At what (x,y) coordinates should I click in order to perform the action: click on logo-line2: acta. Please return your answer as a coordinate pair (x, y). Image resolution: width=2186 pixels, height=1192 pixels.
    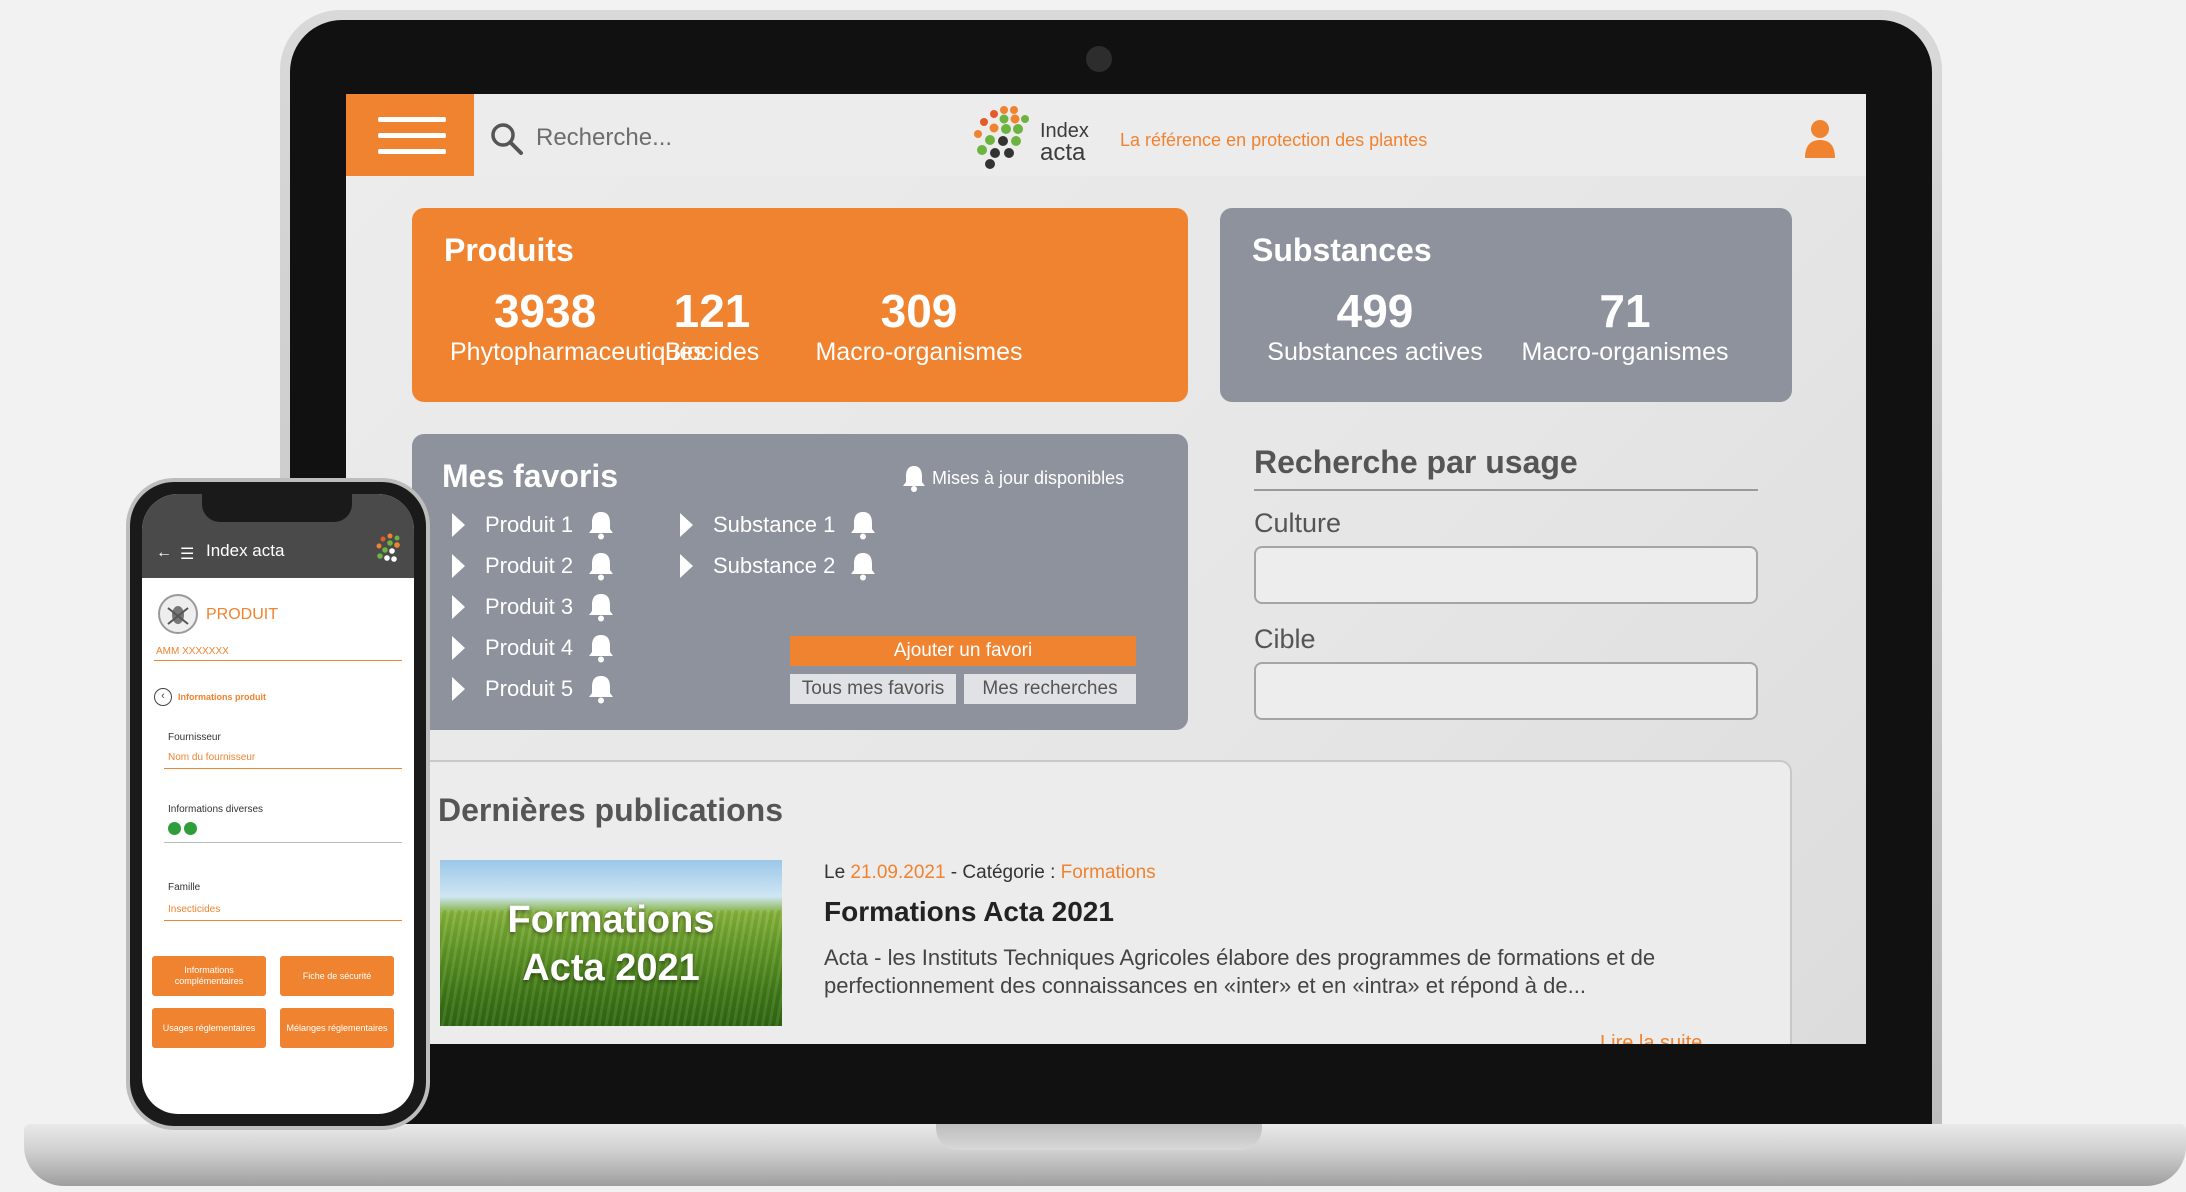
    Looking at the image, I should click on (1063, 152).